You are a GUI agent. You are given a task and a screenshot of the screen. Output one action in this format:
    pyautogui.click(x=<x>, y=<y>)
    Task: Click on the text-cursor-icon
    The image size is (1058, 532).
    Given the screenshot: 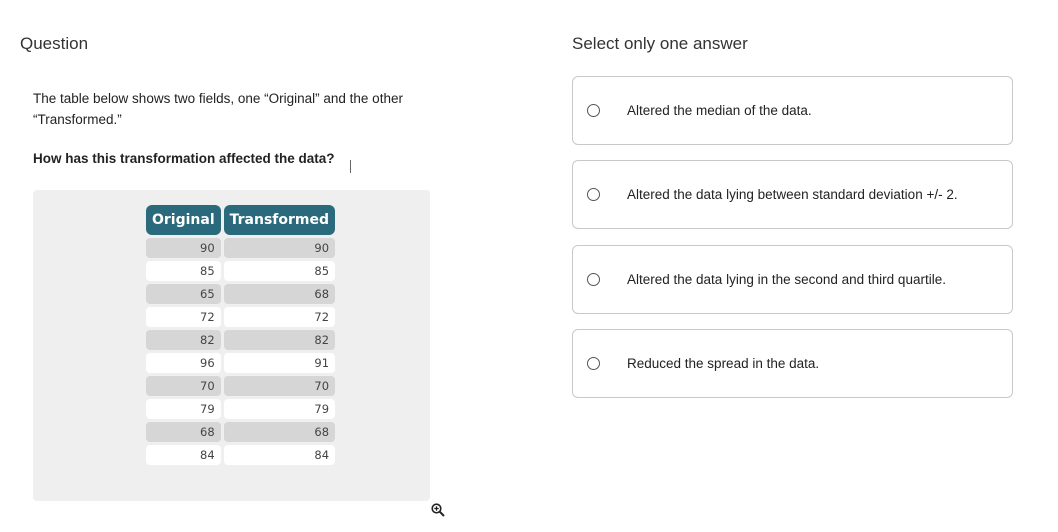 What is the action you would take?
    pyautogui.click(x=350, y=166)
    